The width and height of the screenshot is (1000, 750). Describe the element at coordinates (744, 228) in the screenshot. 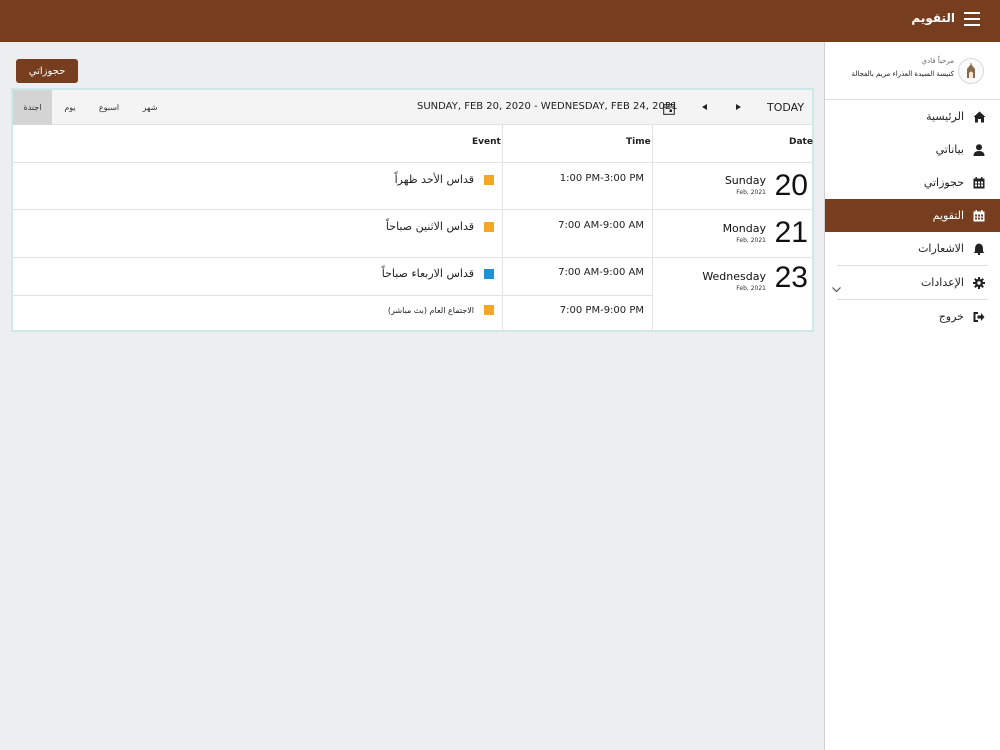

I see `date-weekday: Monday` at that location.